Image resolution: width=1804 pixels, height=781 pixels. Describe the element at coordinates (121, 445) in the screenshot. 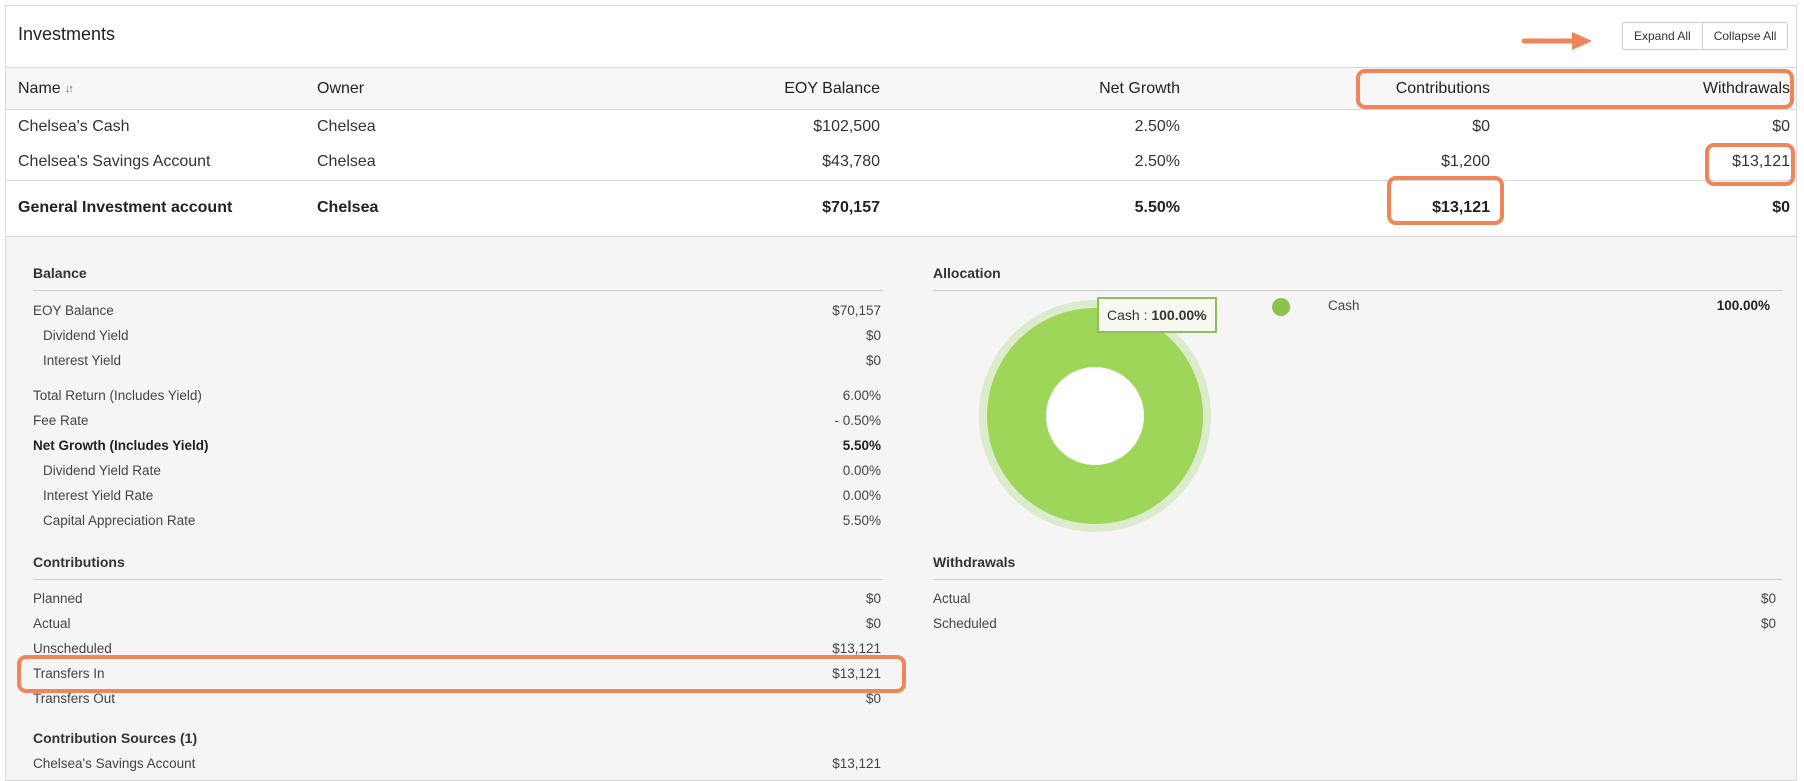

I see `balance-label: Net Growth (Includes Yield)` at that location.